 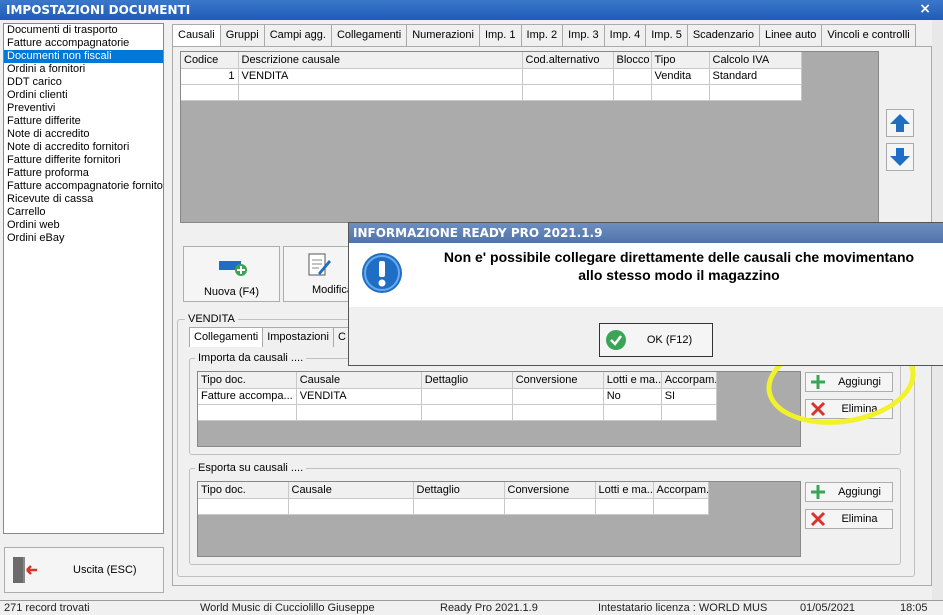 I want to click on new-button: Nuova (F4), so click(x=231, y=274).